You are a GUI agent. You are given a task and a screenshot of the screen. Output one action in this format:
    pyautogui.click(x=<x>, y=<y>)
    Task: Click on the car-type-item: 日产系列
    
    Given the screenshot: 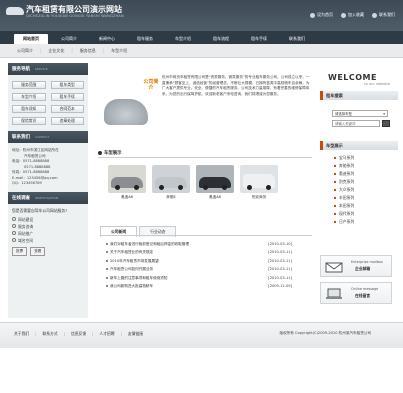 What is the action you would take?
    pyautogui.click(x=366, y=222)
    